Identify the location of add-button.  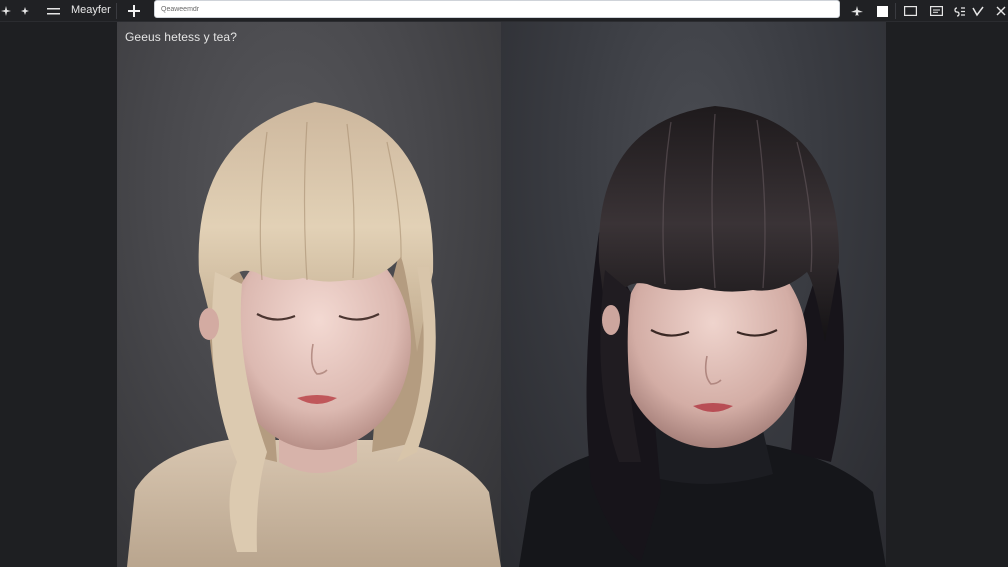
(134, 11).